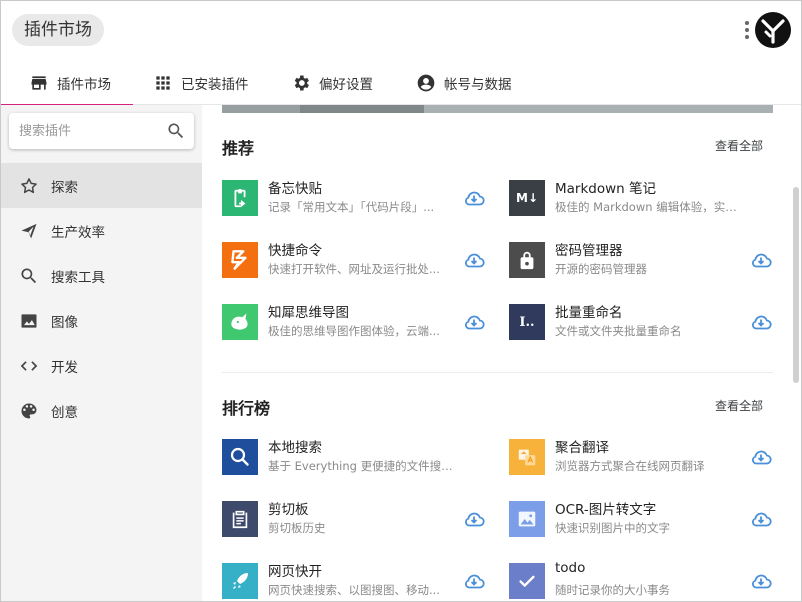 The width and height of the screenshot is (802, 602). What do you see at coordinates (527, 457) in the screenshot?
I see `translate-icon` at bounding box center [527, 457].